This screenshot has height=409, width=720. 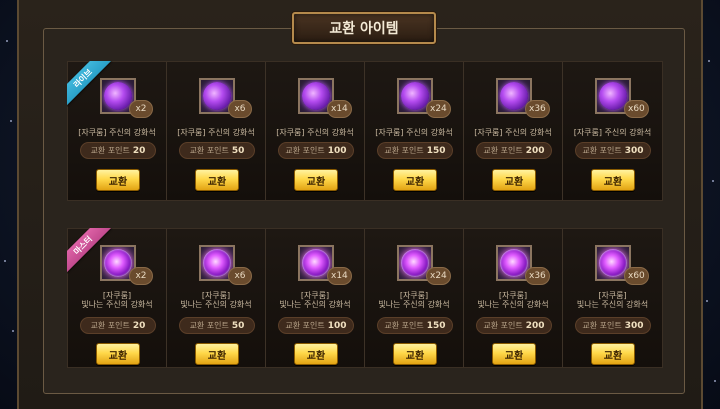 I want to click on exchange-item-card: x24 [자쿠룸] 주신의 강화석교환 포인트 150 교환, so click(x=414, y=131).